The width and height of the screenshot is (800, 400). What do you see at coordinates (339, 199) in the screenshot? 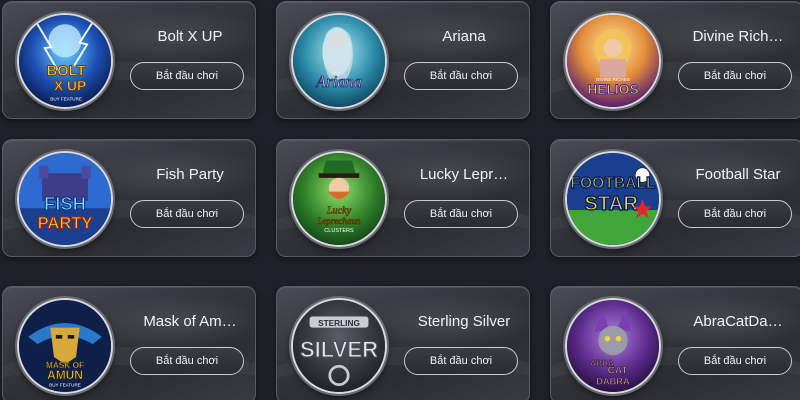
I see `lucky-leprechaun-icon: Lucky Leprechaun CLUSTERS` at bounding box center [339, 199].